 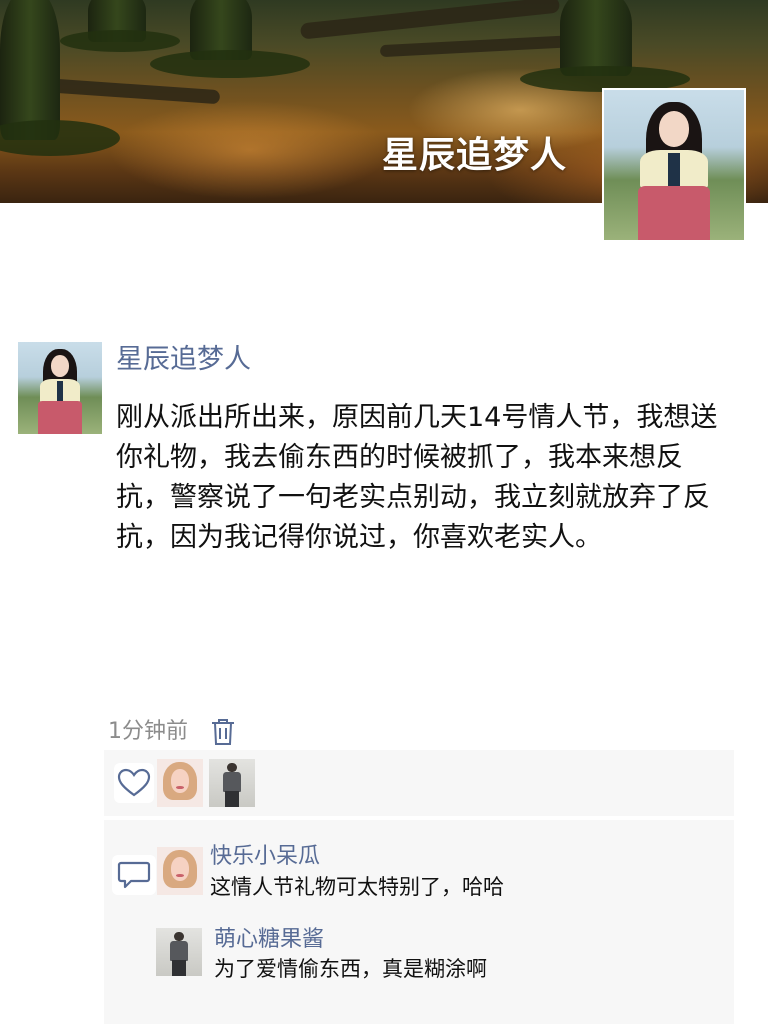 What do you see at coordinates (183, 360) in the screenshot?
I see `post-author-name: 星辰追梦人` at bounding box center [183, 360].